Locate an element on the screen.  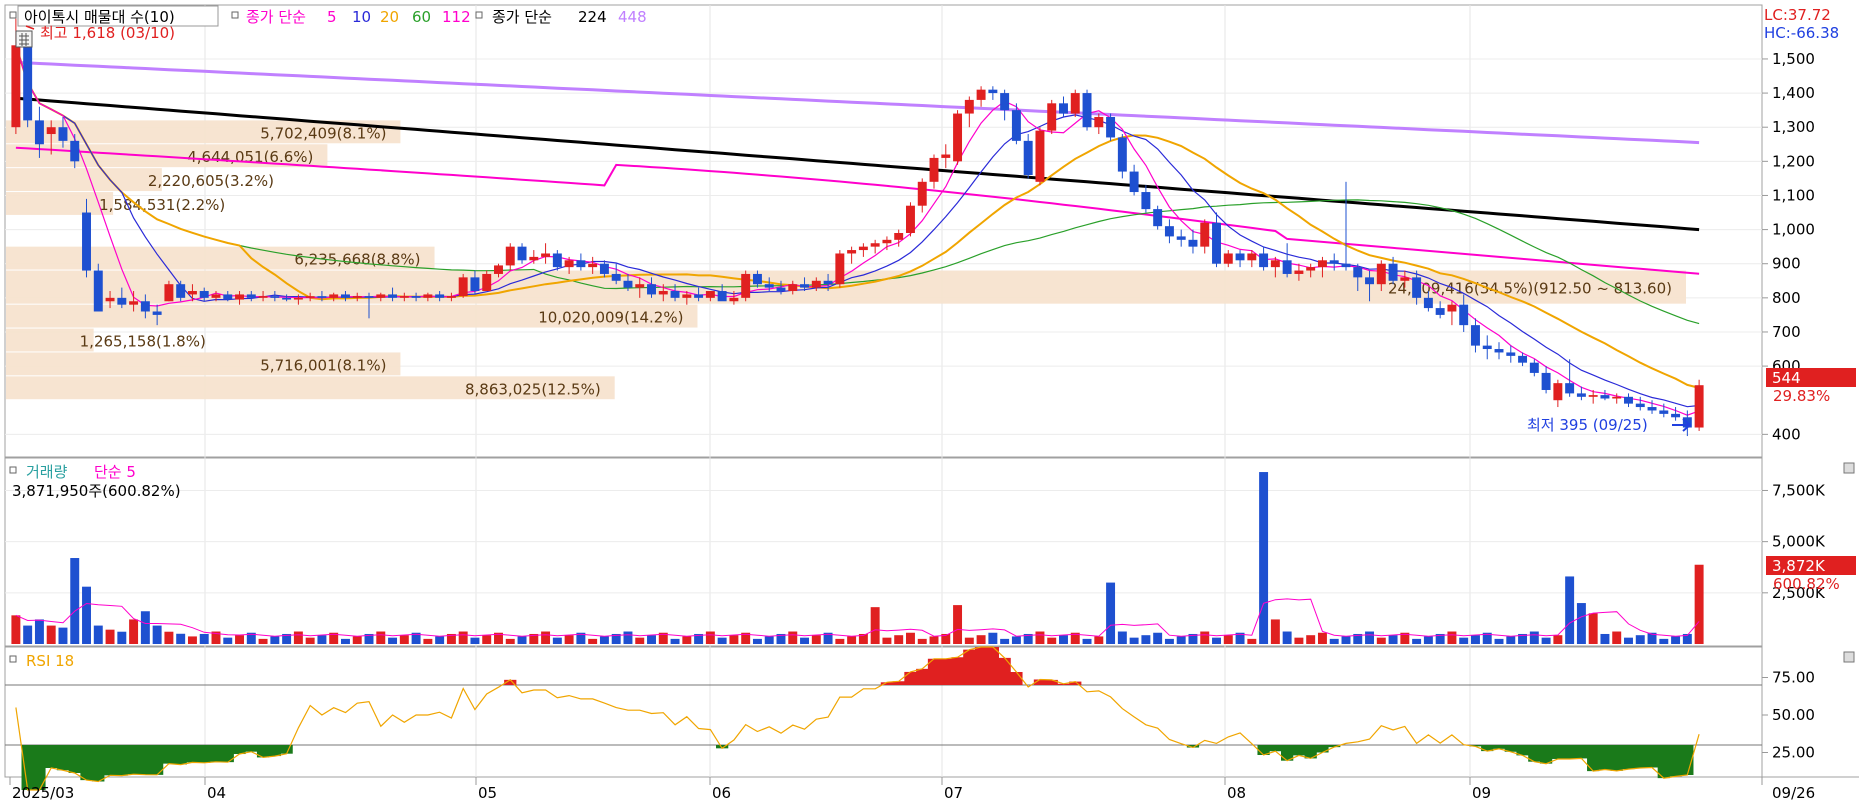
x-tick-label: 2025/03 is located at coordinates (43, 793).